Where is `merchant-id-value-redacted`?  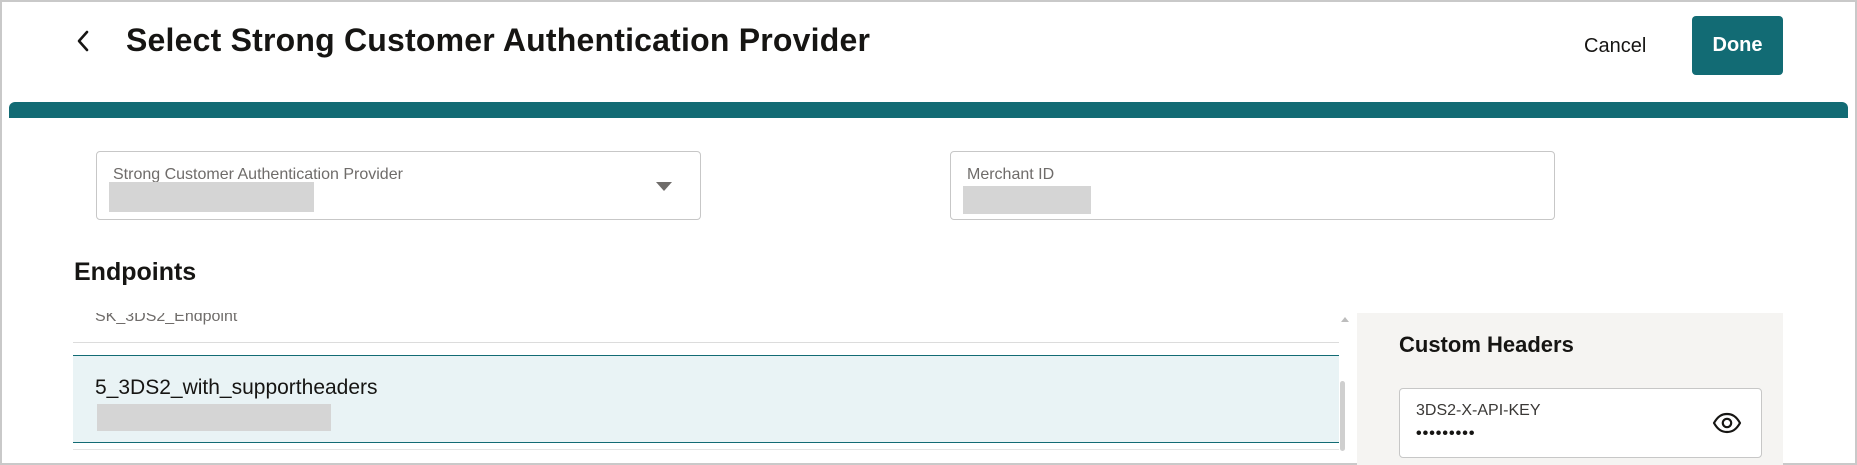
merchant-id-value-redacted is located at coordinates (1027, 200).